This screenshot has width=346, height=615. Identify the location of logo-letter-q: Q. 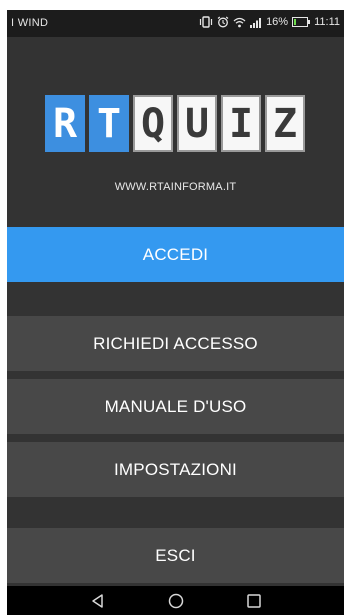
(153, 123).